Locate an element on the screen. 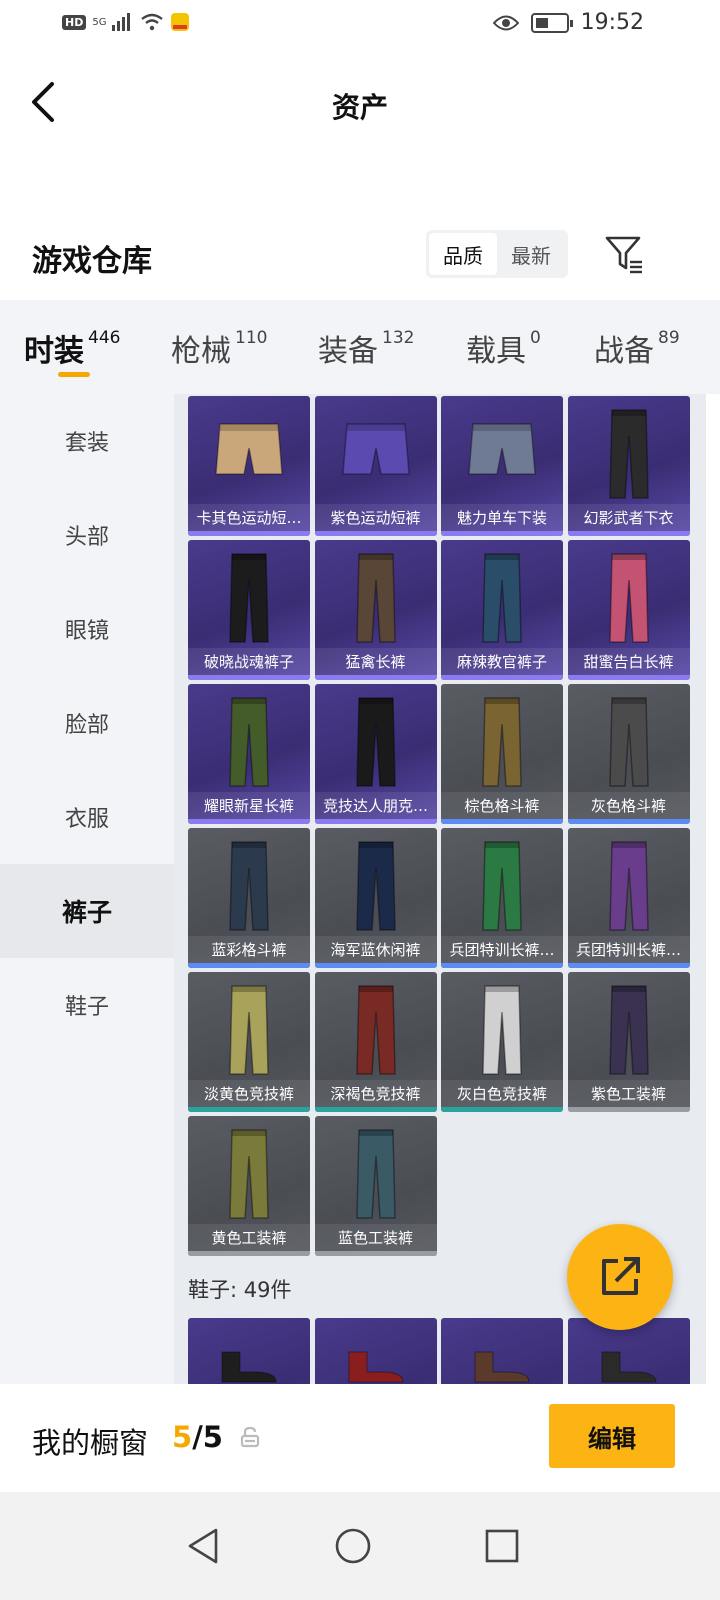 Image resolution: width=720 pixels, height=1600 pixels. item-card: 麻辣教官裤子 is located at coordinates (502, 610).